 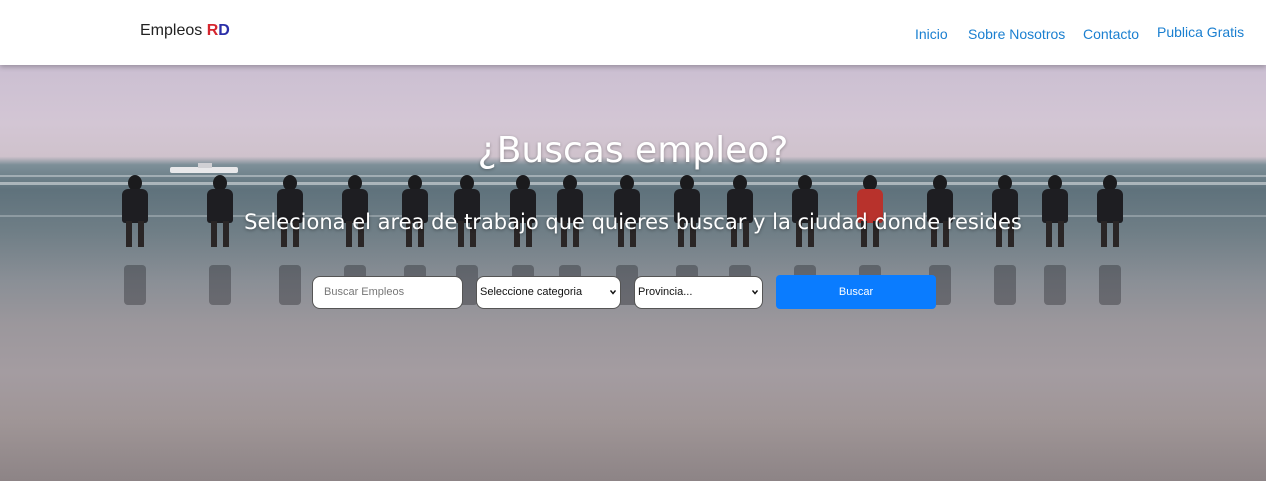 What do you see at coordinates (633, 176) in the screenshot?
I see `wave-line` at bounding box center [633, 176].